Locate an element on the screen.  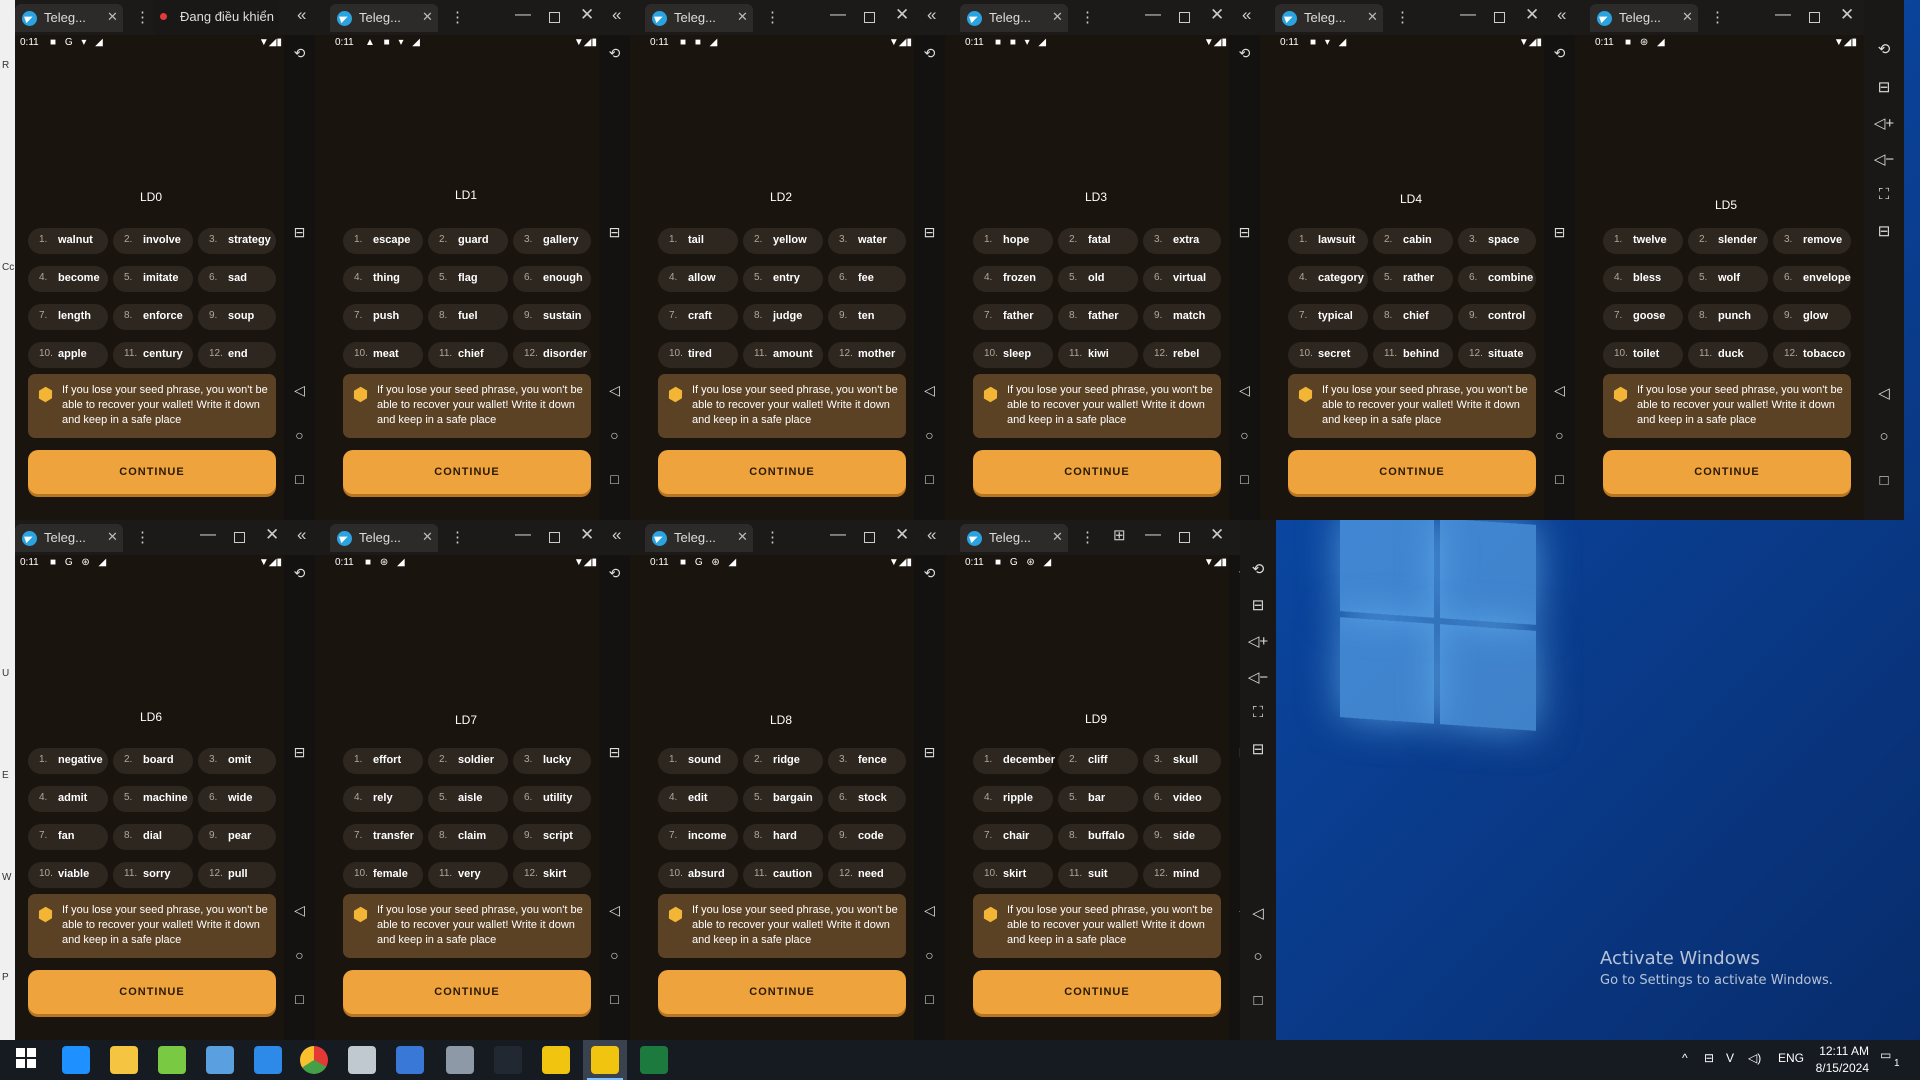
edge-icon is located at coordinates (76, 1060).